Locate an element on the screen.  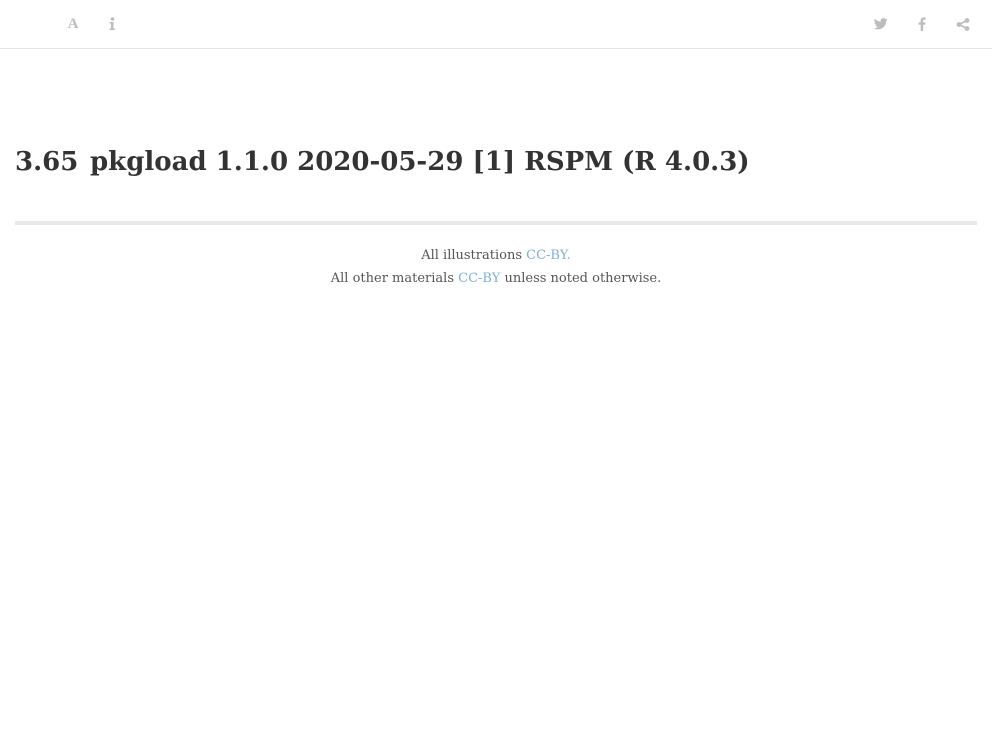
info-button is located at coordinates (112, 24).